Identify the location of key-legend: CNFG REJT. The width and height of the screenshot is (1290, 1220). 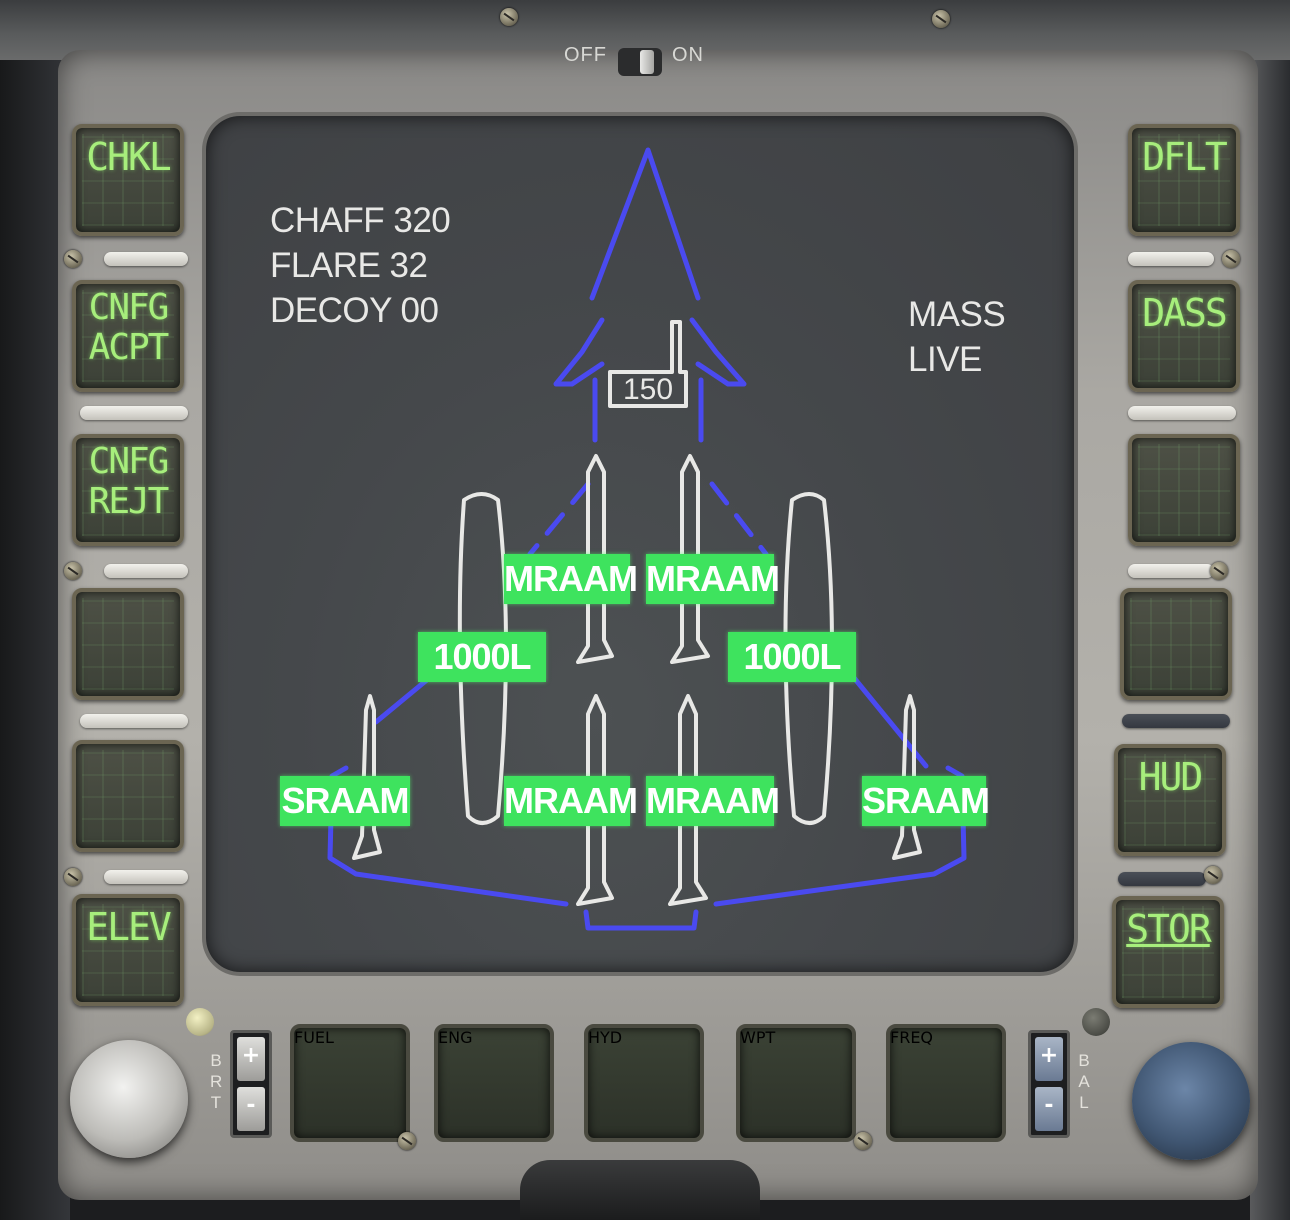
(129, 481).